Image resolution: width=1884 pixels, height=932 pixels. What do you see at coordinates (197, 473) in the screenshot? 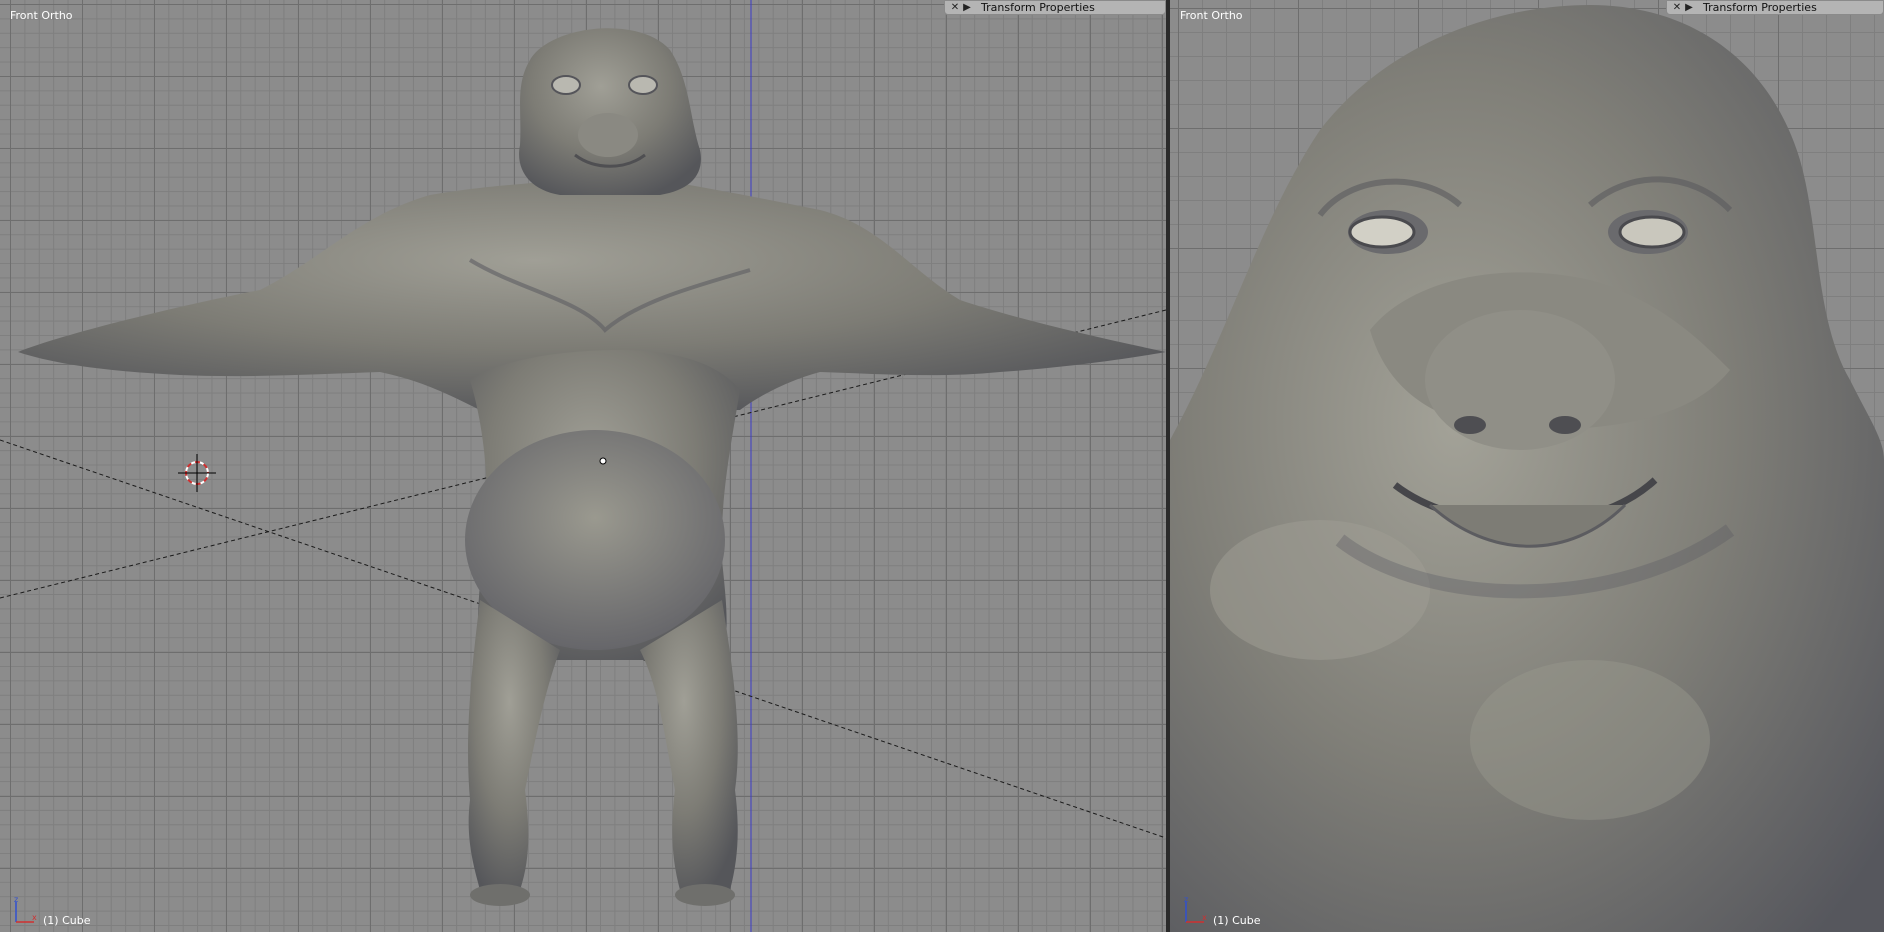
I see `3d-cursor-icon` at bounding box center [197, 473].